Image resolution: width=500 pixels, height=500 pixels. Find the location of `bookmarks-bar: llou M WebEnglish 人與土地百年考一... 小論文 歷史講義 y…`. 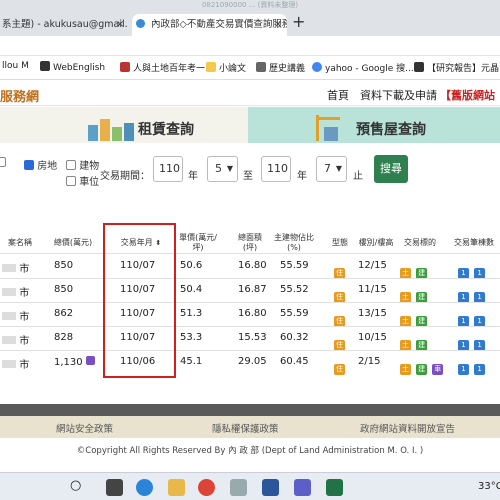

bookmarks-bar: llou M WebEnglish 人與土地百年考一... 小論文 歷史講義 y… is located at coordinates (250, 68).